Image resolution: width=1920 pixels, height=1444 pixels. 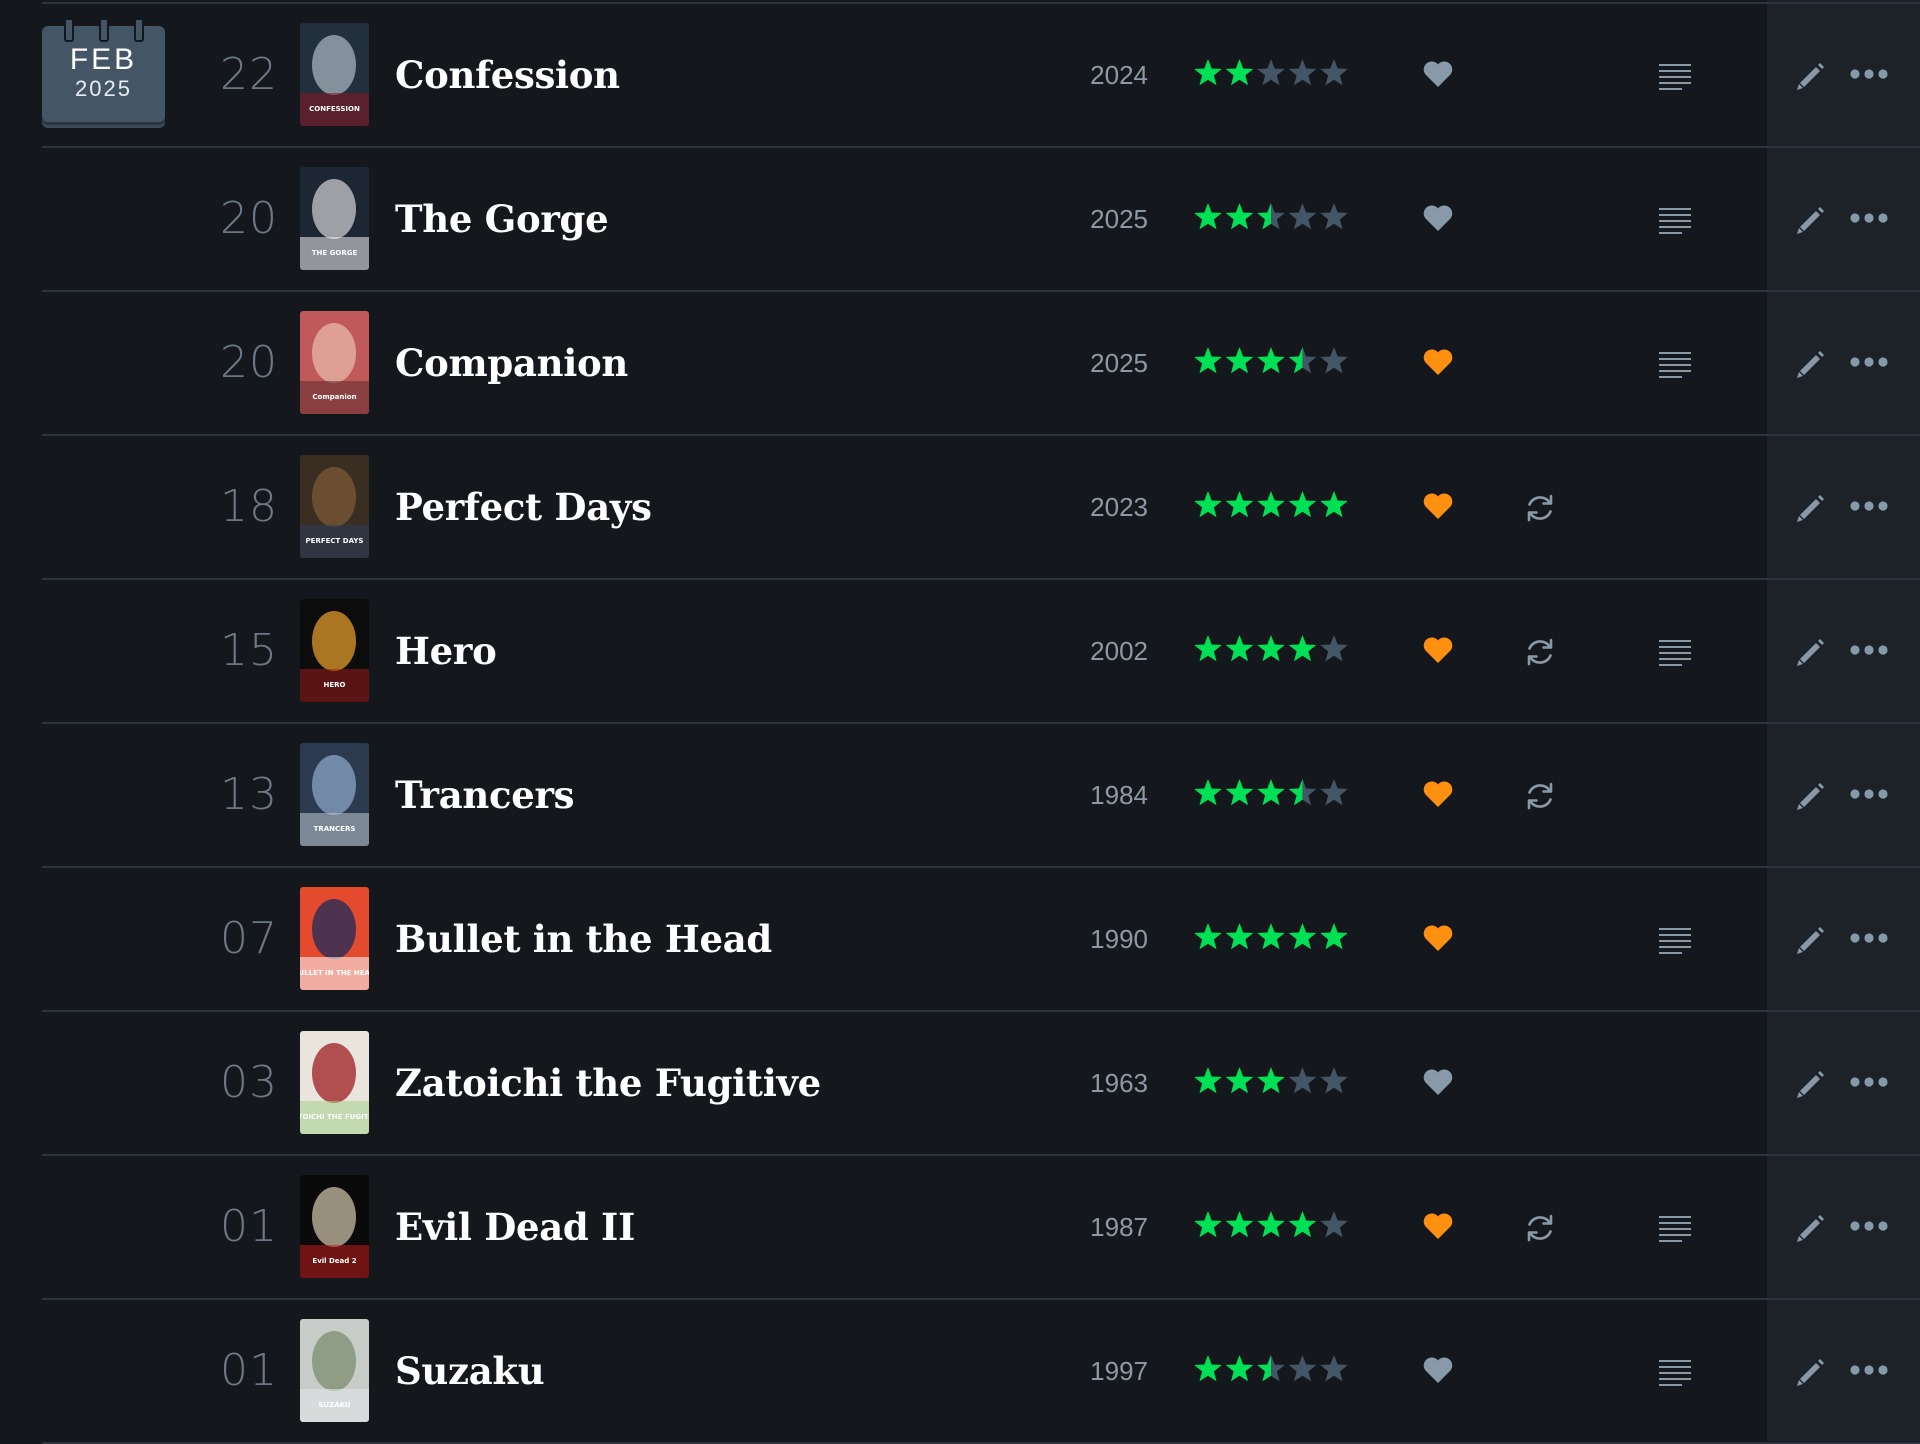 I want to click on film-title-link: Companion, so click(x=511, y=363).